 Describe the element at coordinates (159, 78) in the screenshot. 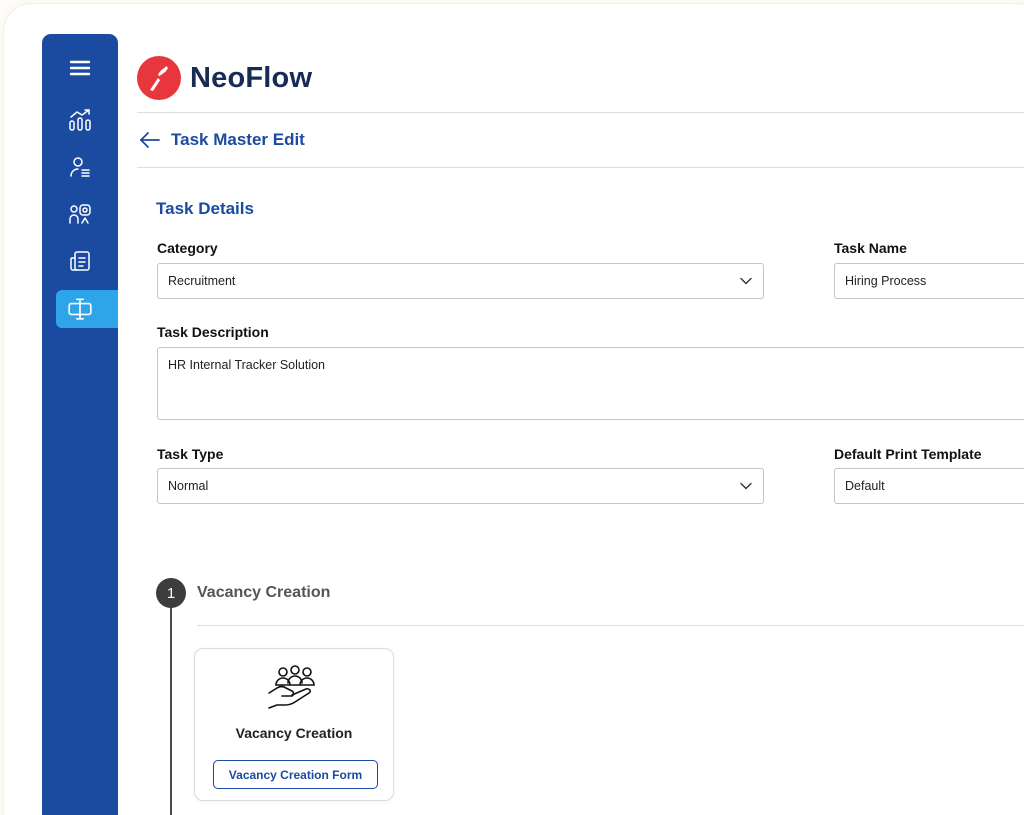

I see `neoflow-logo-icon` at that location.